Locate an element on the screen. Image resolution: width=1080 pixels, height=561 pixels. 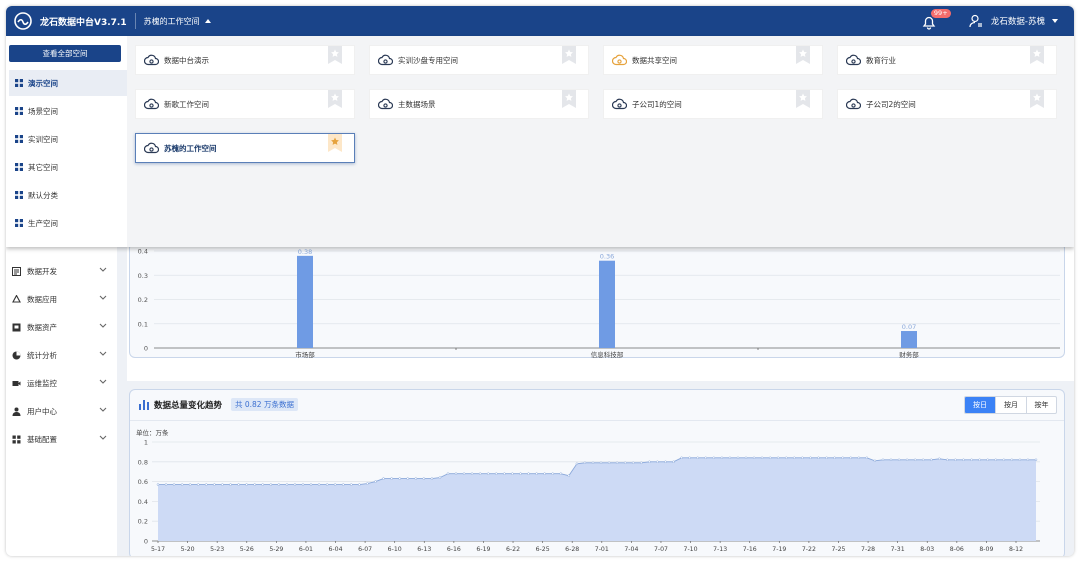
category-item: 生产空间 is located at coordinates (68, 223).